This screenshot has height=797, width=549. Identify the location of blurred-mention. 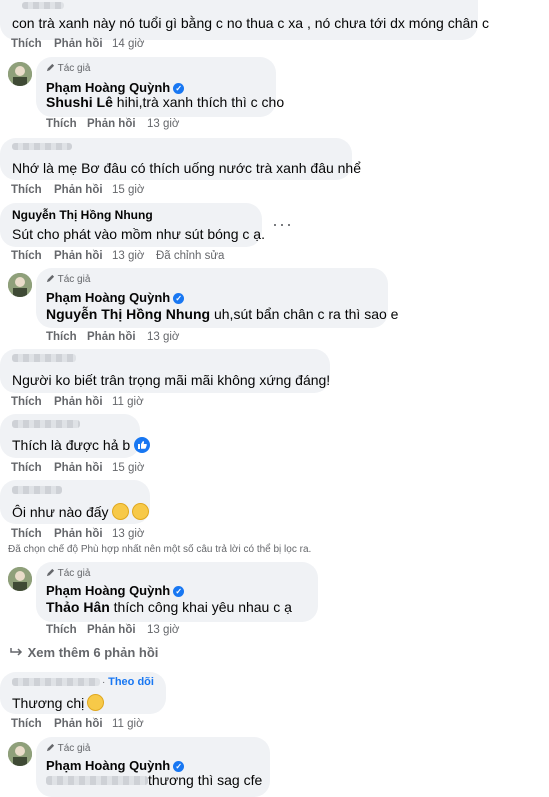
(97, 780).